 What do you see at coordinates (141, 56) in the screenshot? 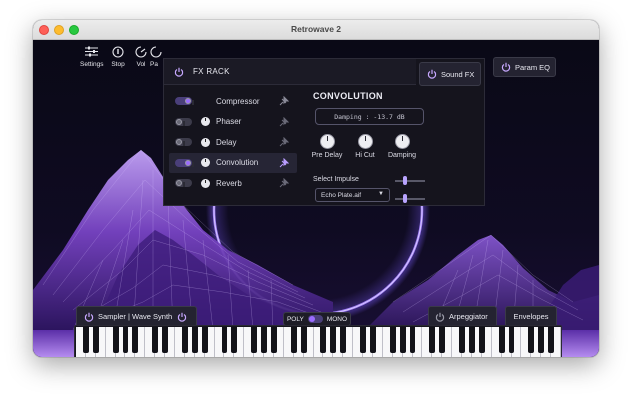
I see `toolbar-vol: Vol` at bounding box center [141, 56].